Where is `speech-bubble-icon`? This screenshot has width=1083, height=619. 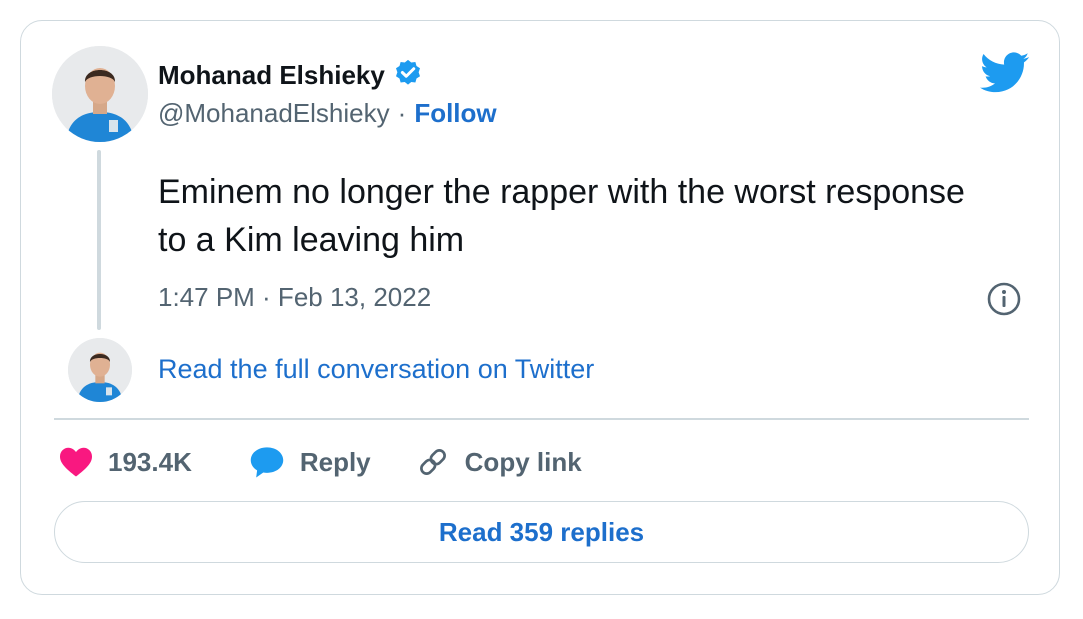 speech-bubble-icon is located at coordinates (267, 462).